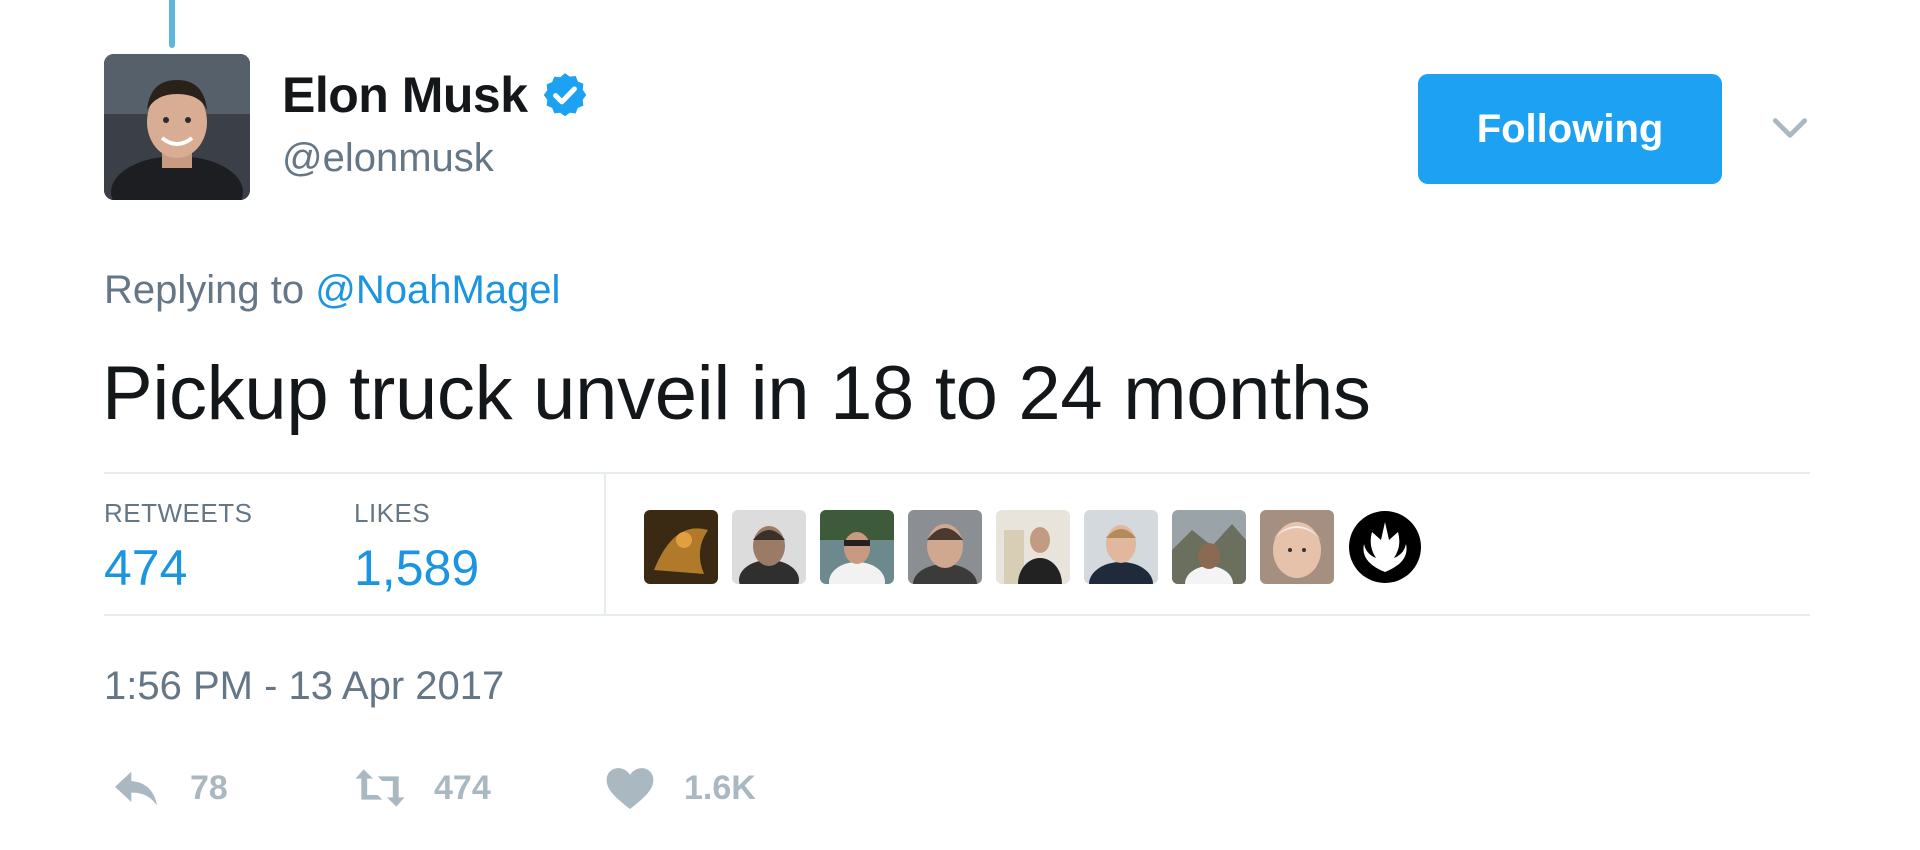 This screenshot has height=850, width=1920. I want to click on chevron-down-icon, so click(1790, 128).